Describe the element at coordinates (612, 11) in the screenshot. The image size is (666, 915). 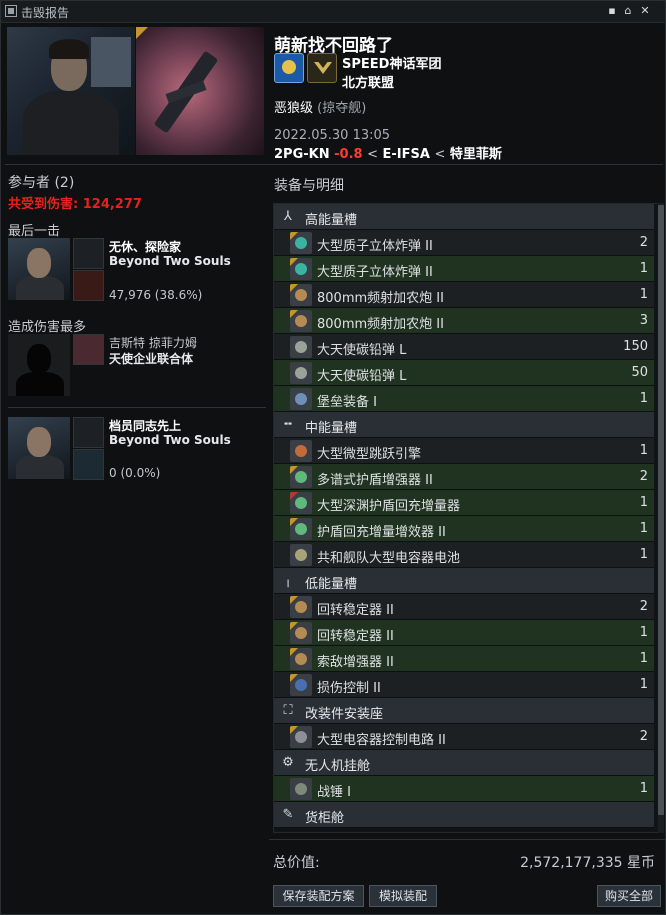
I see `minimize-icon: ▪` at that location.